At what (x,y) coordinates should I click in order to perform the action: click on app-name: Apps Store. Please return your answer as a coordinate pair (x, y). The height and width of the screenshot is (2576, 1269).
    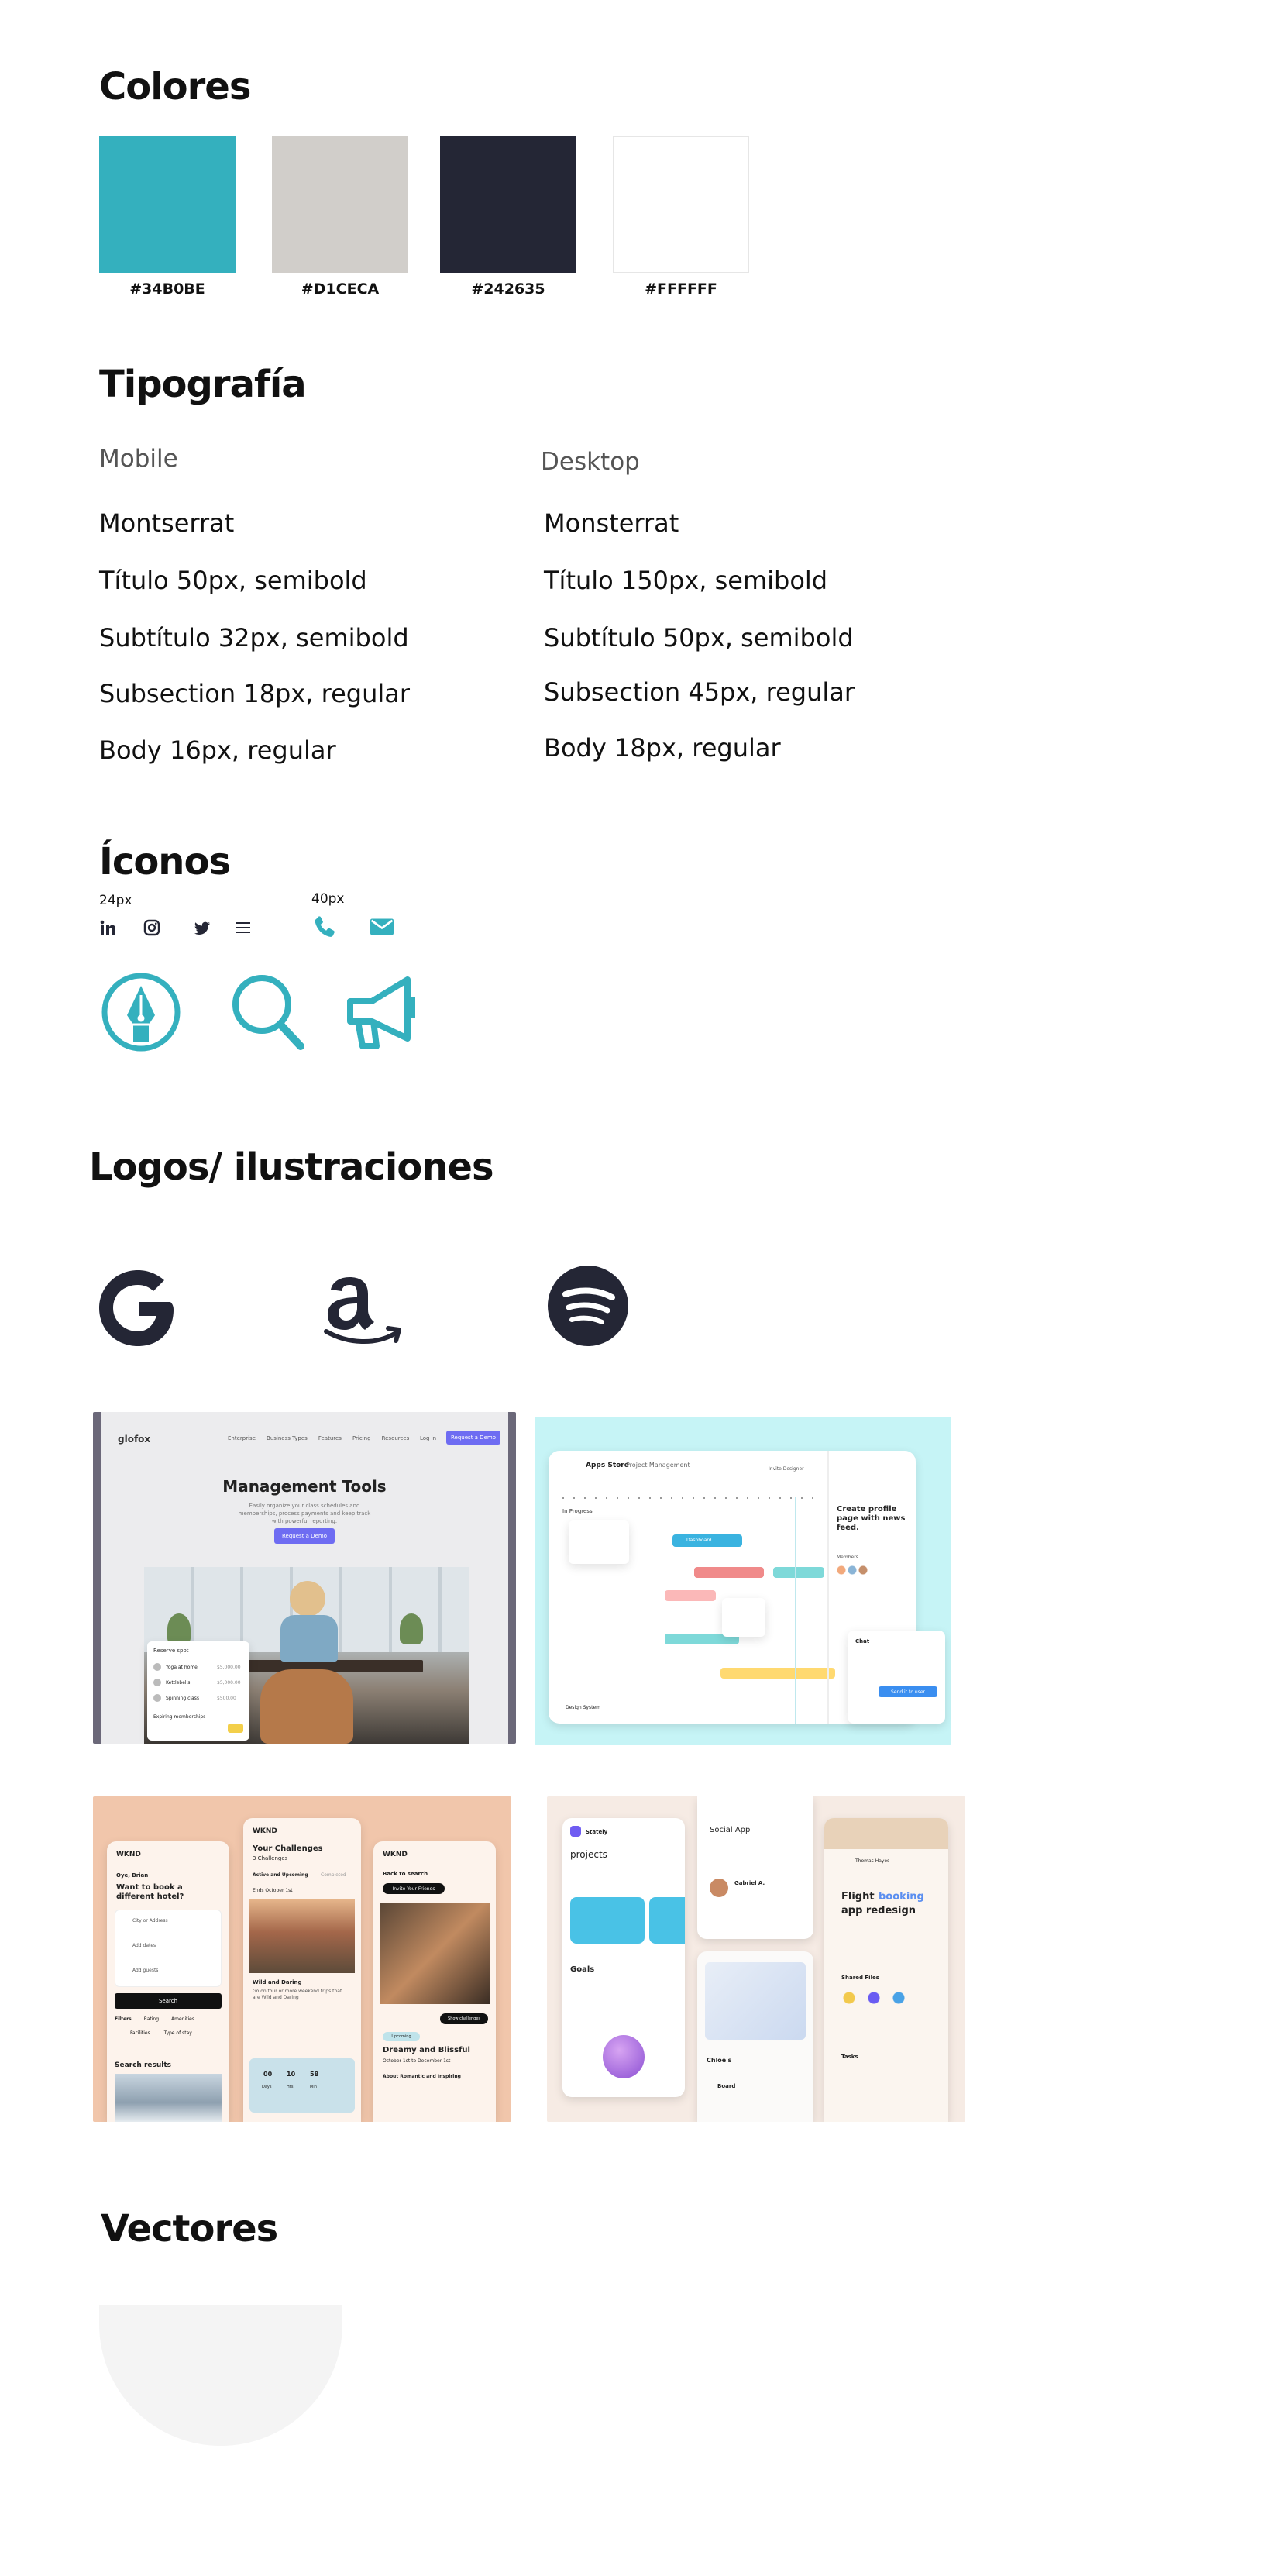
    Looking at the image, I should click on (607, 1465).